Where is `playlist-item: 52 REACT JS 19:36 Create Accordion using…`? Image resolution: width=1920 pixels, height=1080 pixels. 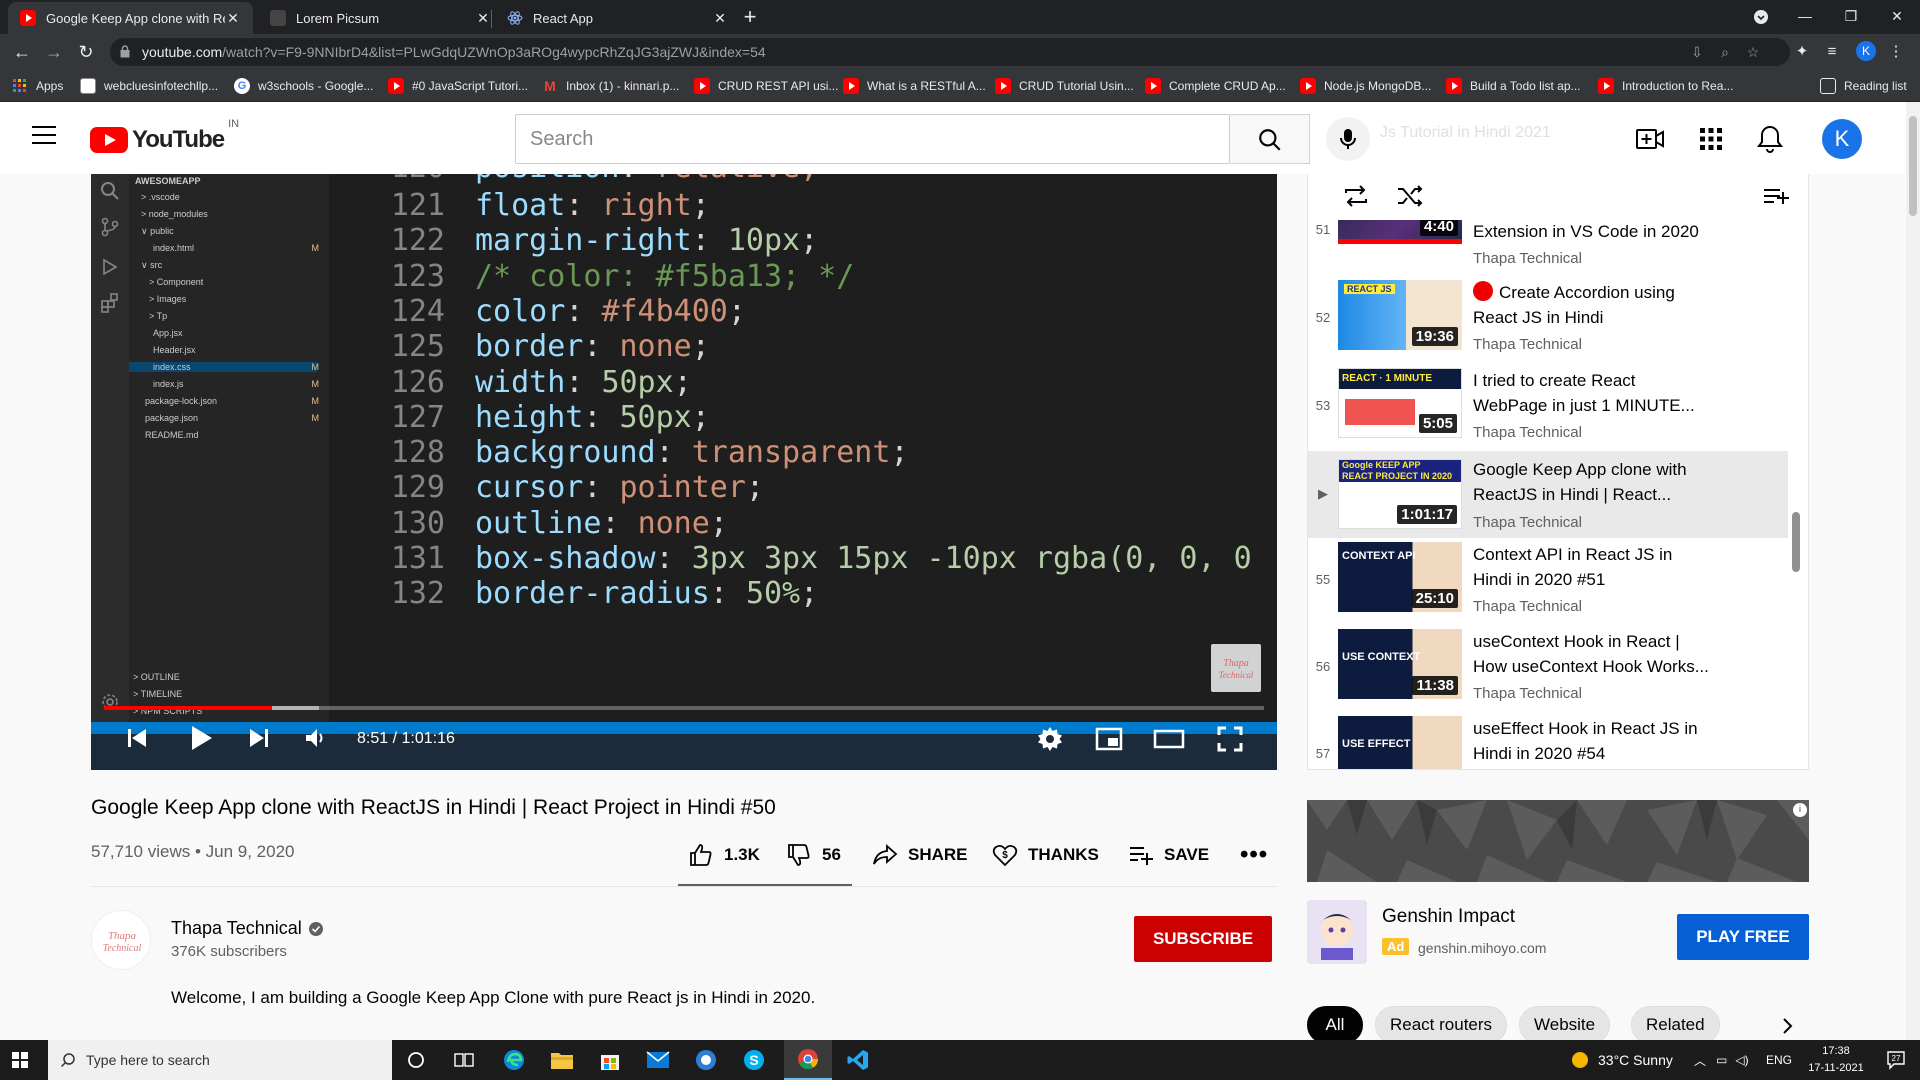
playlist-item: 52 REACT JS 19:36 Create Accordion using… is located at coordinates (1548, 323).